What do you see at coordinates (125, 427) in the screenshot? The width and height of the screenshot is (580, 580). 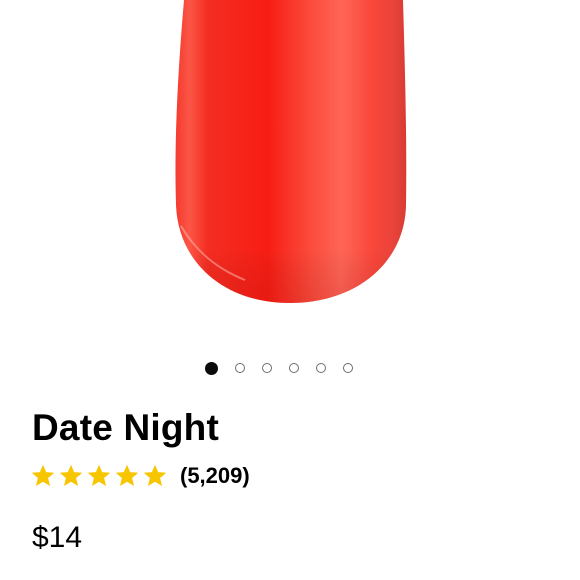 I see `product-title: Date Night` at bounding box center [125, 427].